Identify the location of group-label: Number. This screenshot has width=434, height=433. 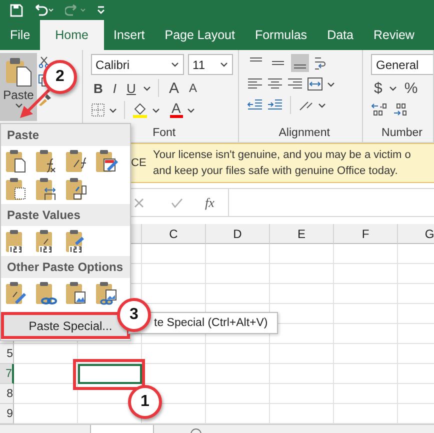
(402, 134).